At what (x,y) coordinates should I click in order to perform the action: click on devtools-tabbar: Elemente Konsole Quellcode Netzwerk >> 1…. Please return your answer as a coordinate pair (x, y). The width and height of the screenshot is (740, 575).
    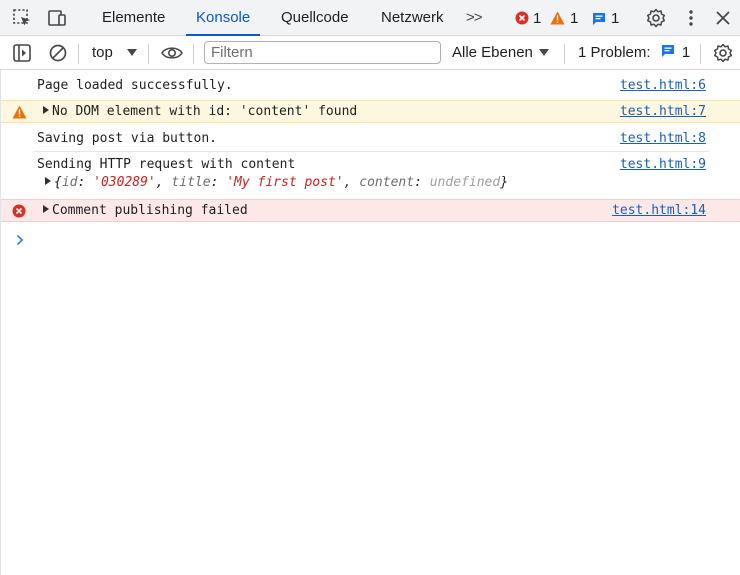
    Looking at the image, I should click on (370, 18).